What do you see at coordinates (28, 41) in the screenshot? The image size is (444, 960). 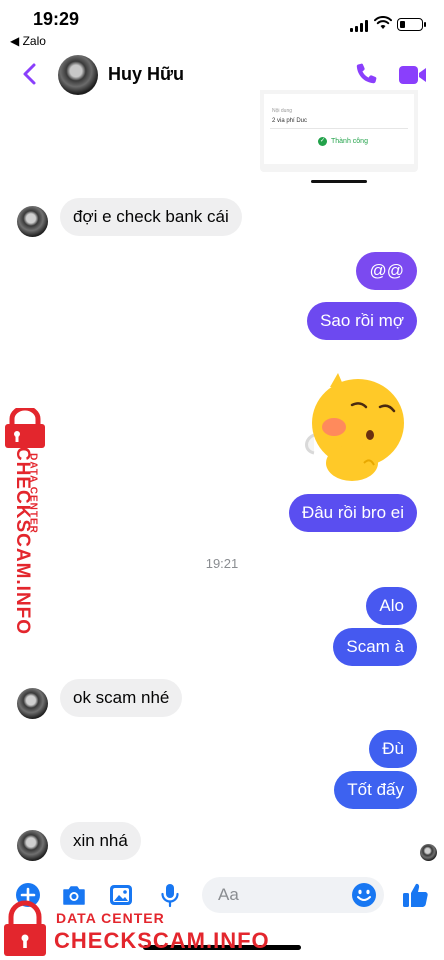 I see `back-to-app-link: ◀ Zalo` at bounding box center [28, 41].